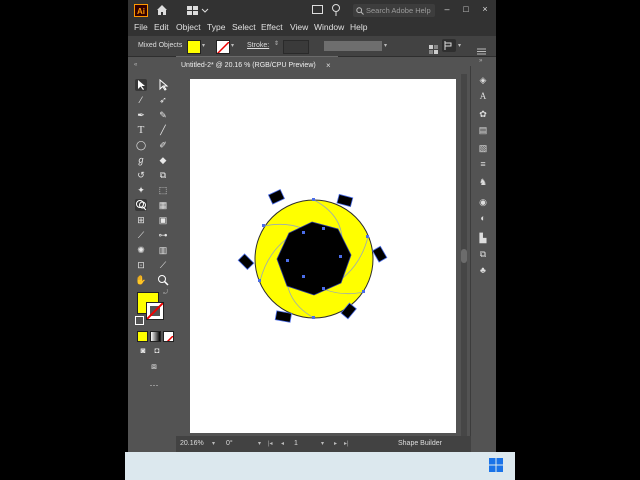 Image resolution: width=640 pixels, height=480 pixels. Describe the element at coordinates (223, 47) in the screenshot. I see `stroke-swatch` at that location.